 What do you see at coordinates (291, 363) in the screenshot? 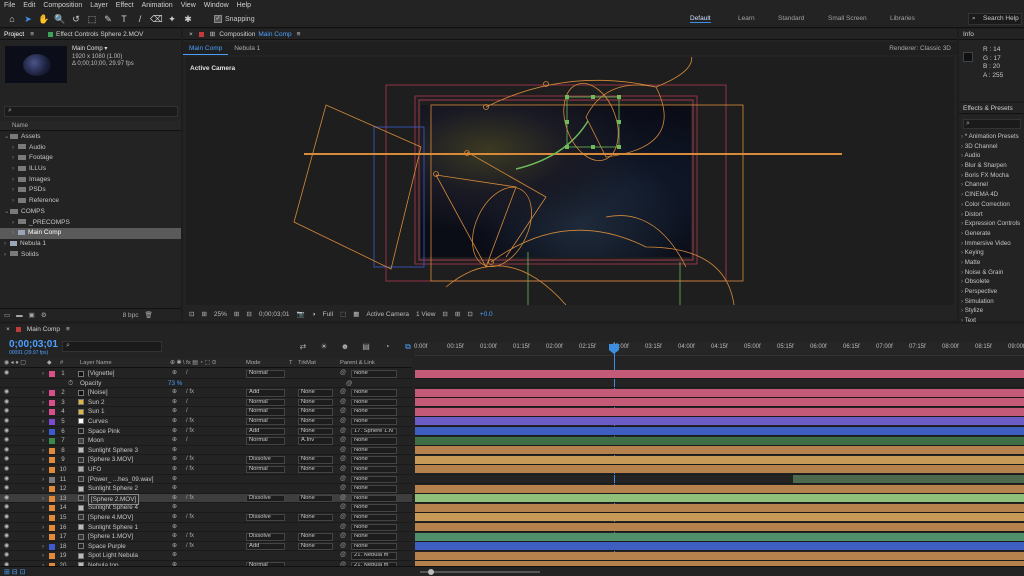
I see `col-t: T` at bounding box center [291, 363].